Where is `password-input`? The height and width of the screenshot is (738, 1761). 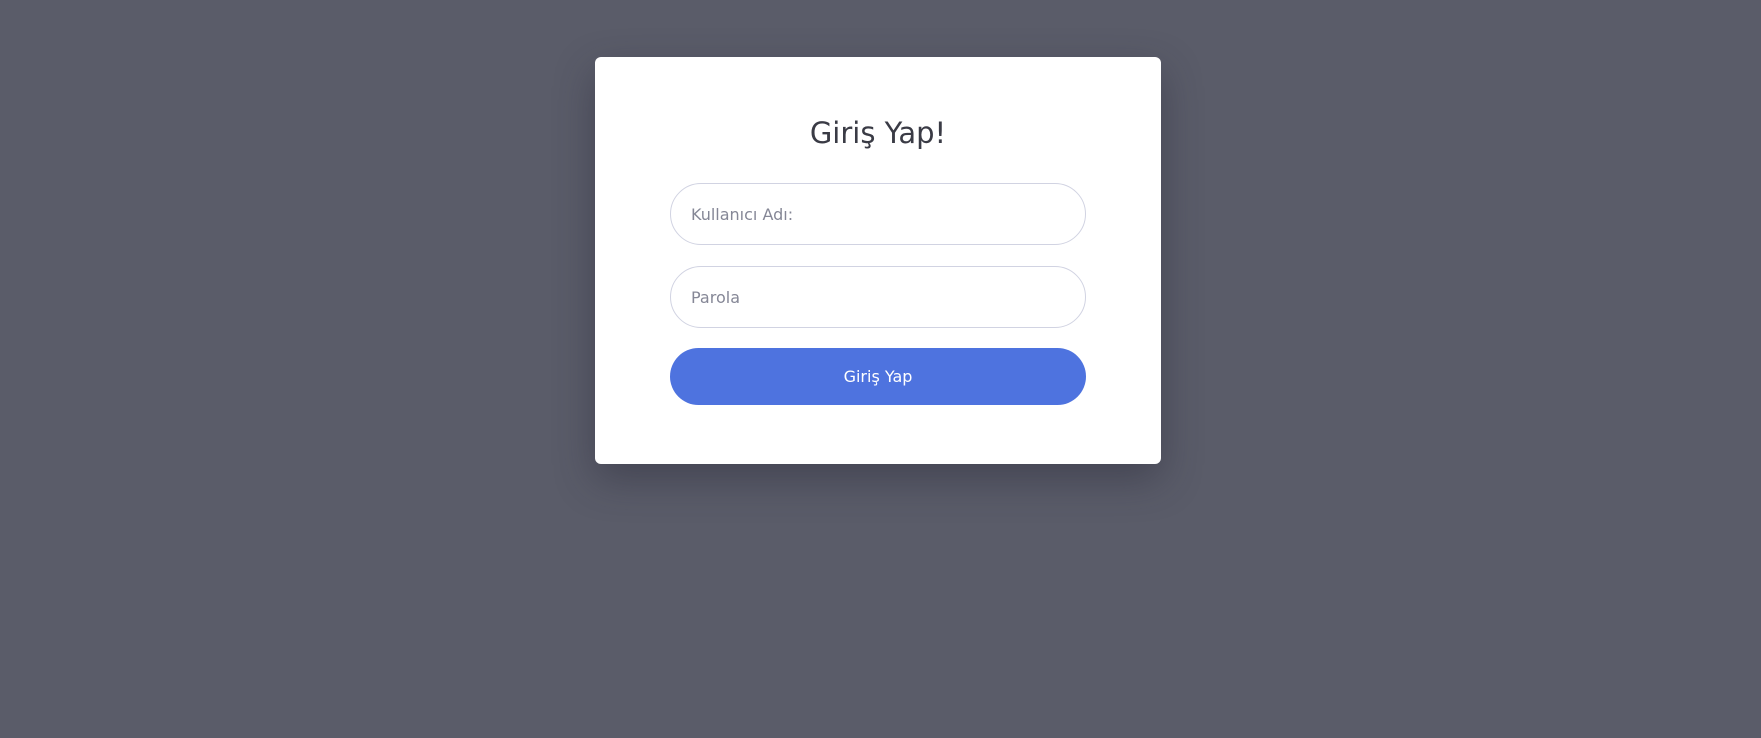
password-input is located at coordinates (878, 297).